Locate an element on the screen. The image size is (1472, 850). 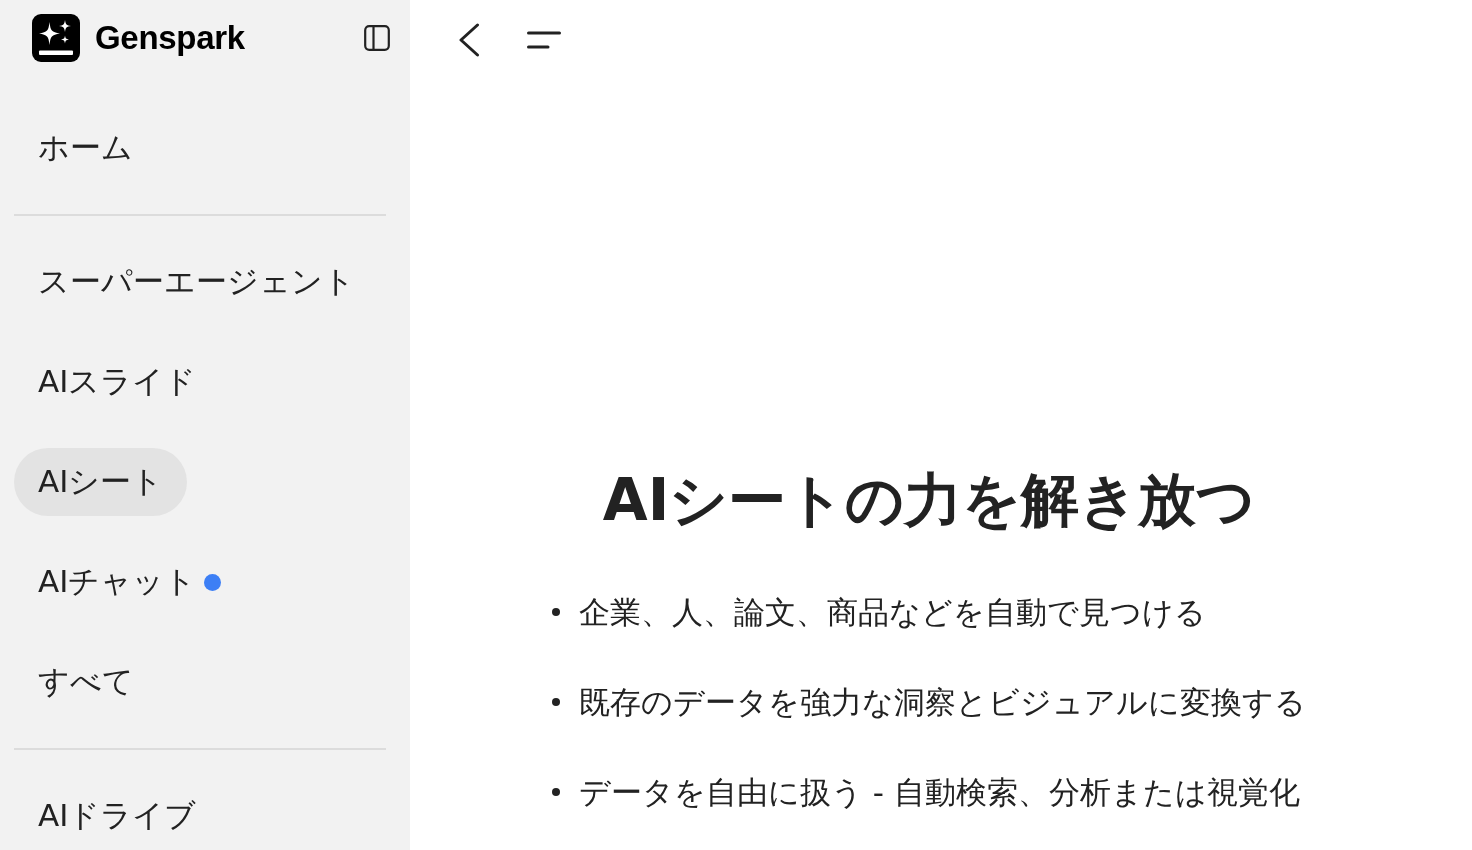
sidebar-item: AIシート is located at coordinates (101, 482).